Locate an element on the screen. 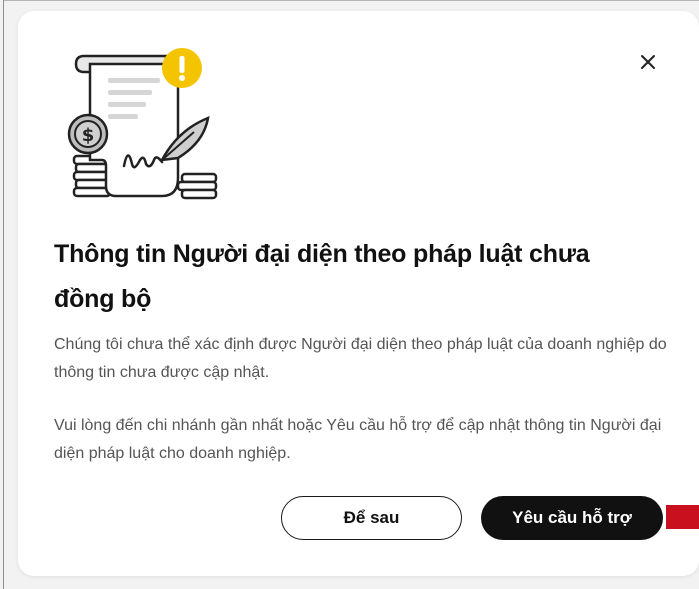 Image resolution: width=699 pixels, height=589 pixels. request-support-button: Yêu cầu hỗ trợ is located at coordinates (572, 518).